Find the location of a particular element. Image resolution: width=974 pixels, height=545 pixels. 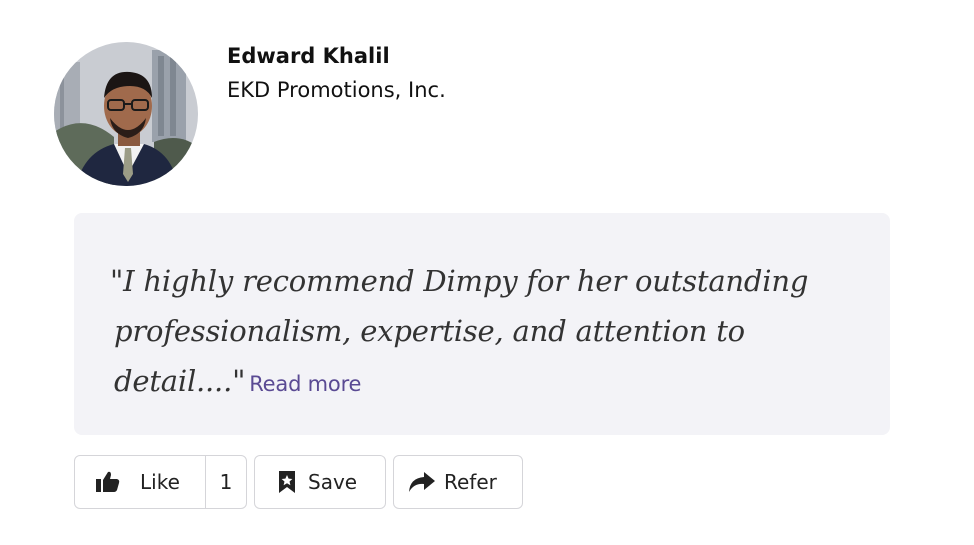

bookmark-star-icon is located at coordinates (287, 482).